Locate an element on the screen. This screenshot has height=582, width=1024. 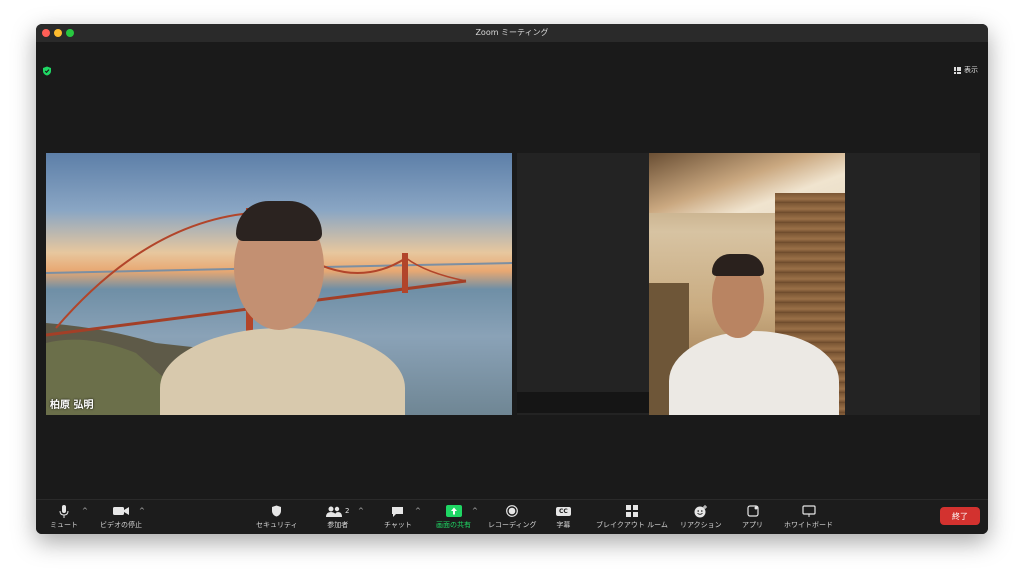
captions-button: CC 字幕 is located at coordinates (563, 517).